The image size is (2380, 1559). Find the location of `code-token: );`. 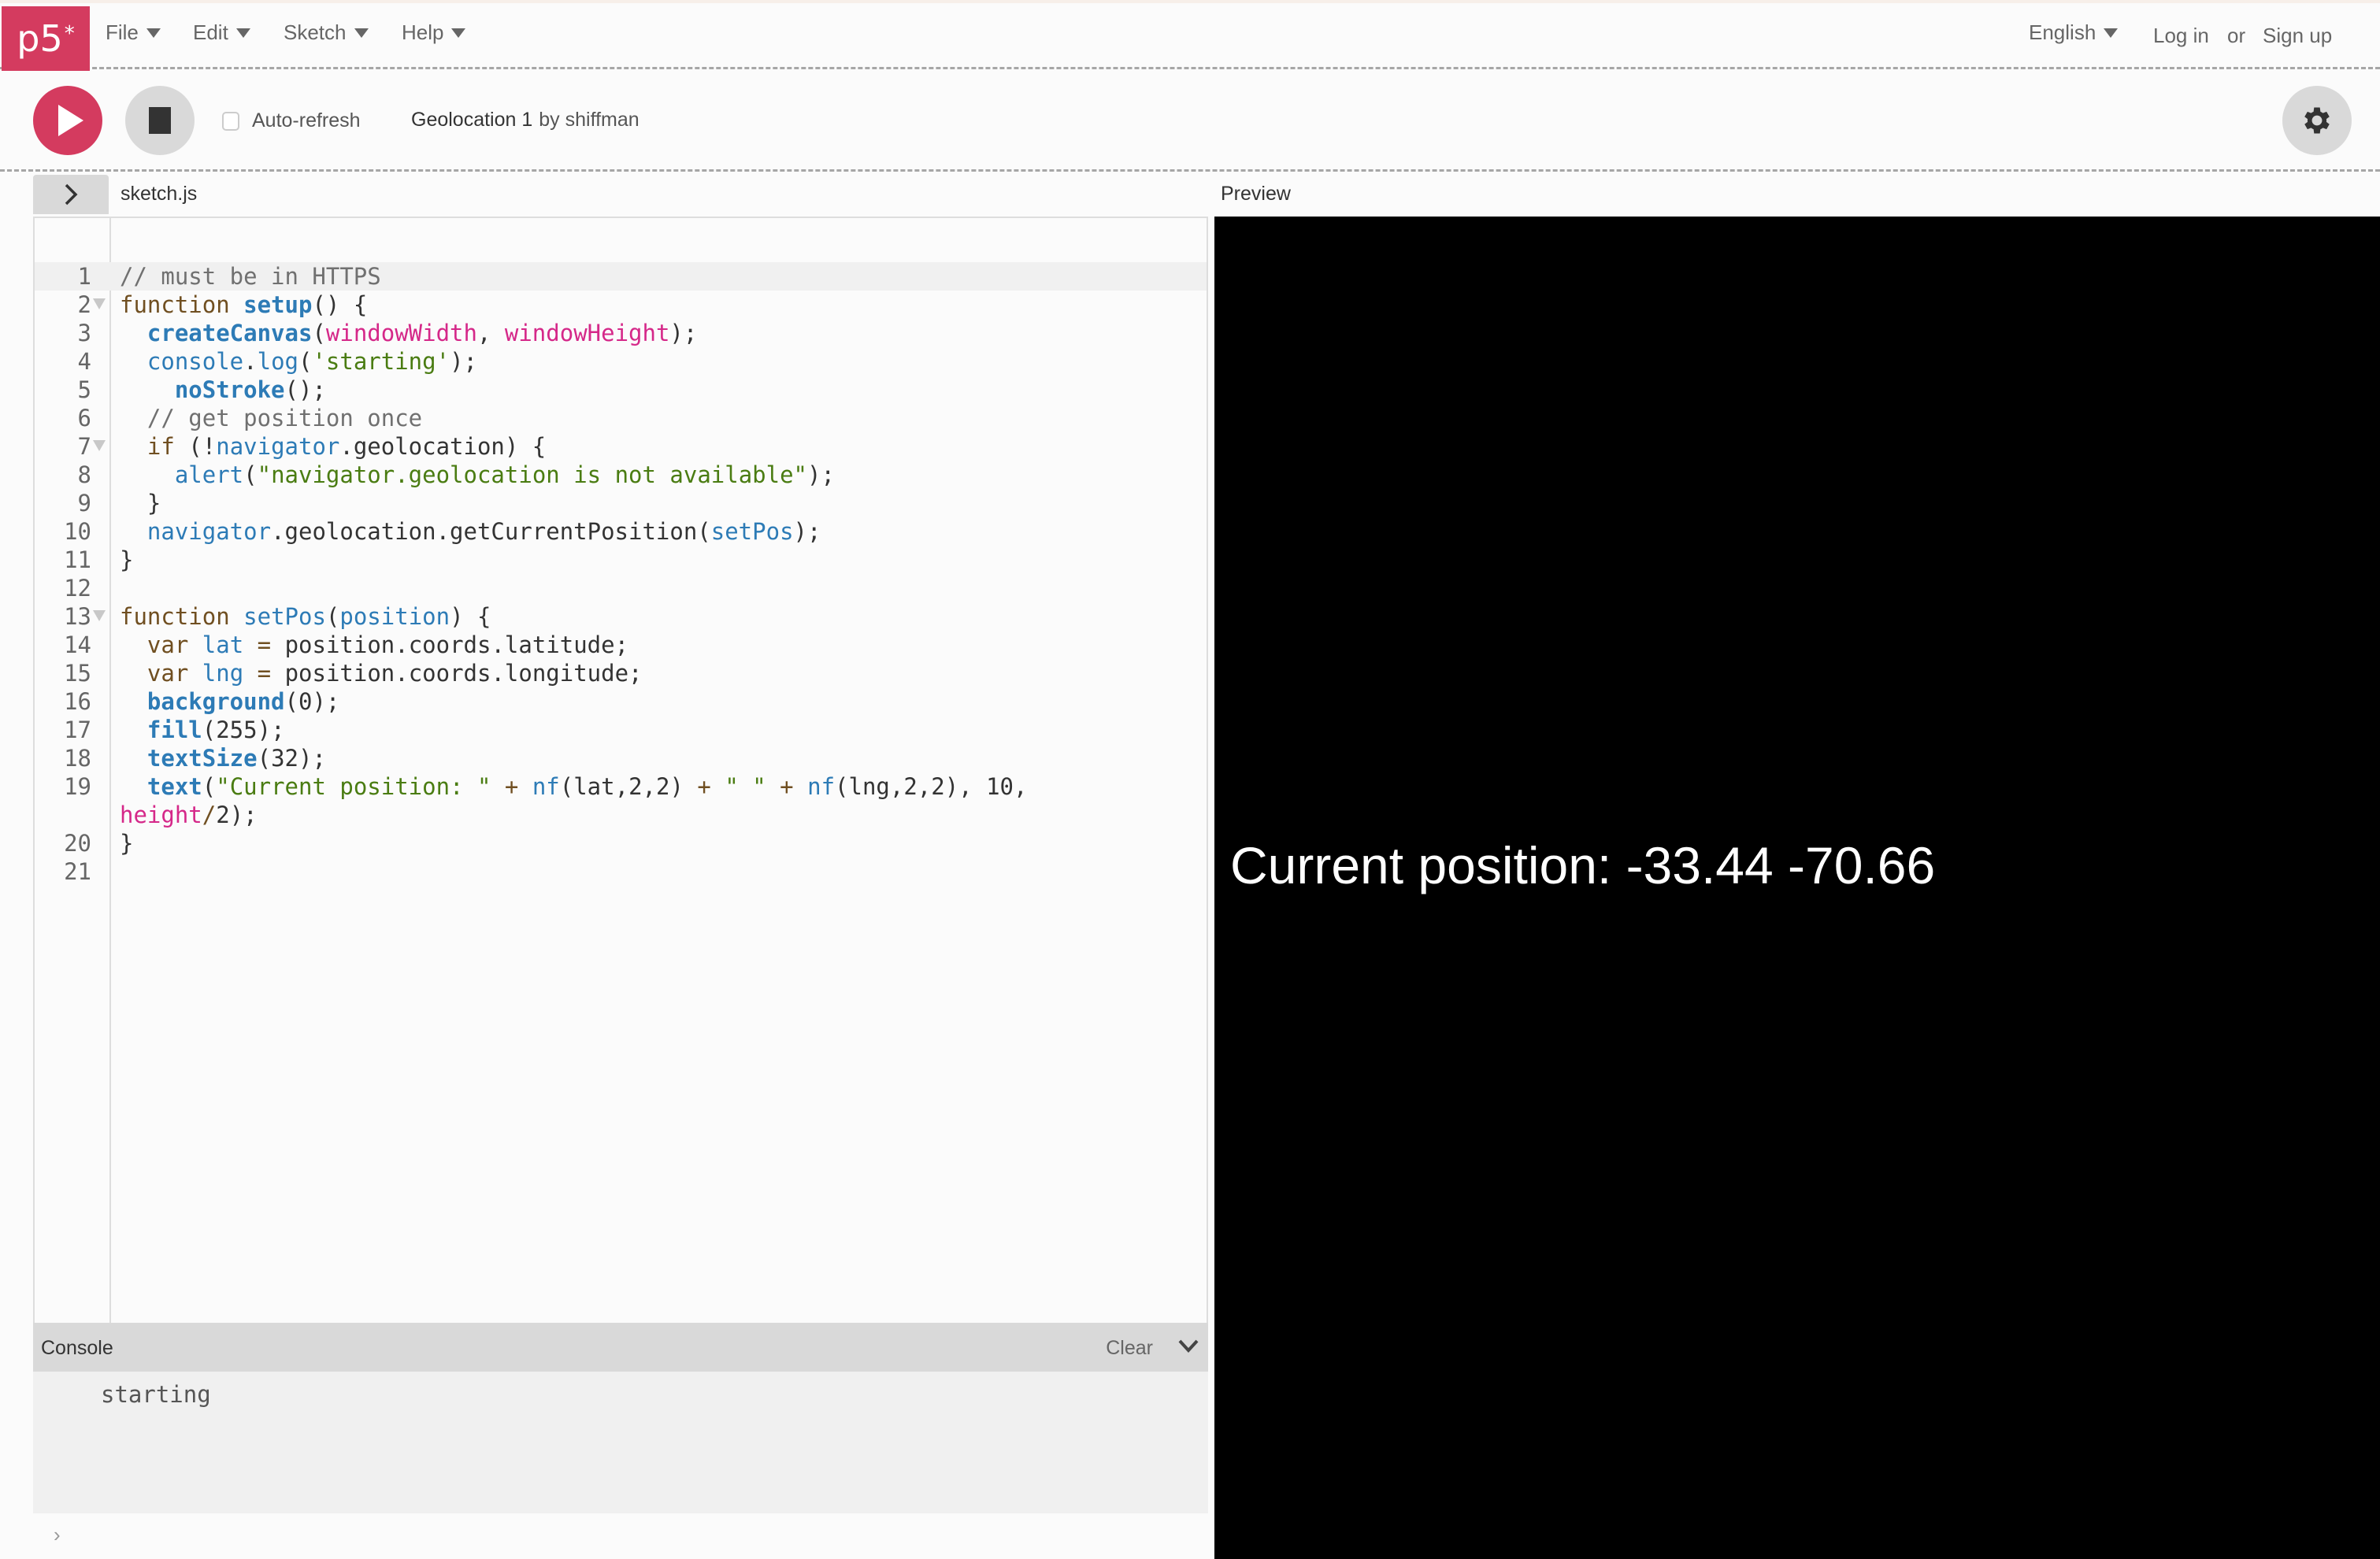

code-token: ); is located at coordinates (683, 333).